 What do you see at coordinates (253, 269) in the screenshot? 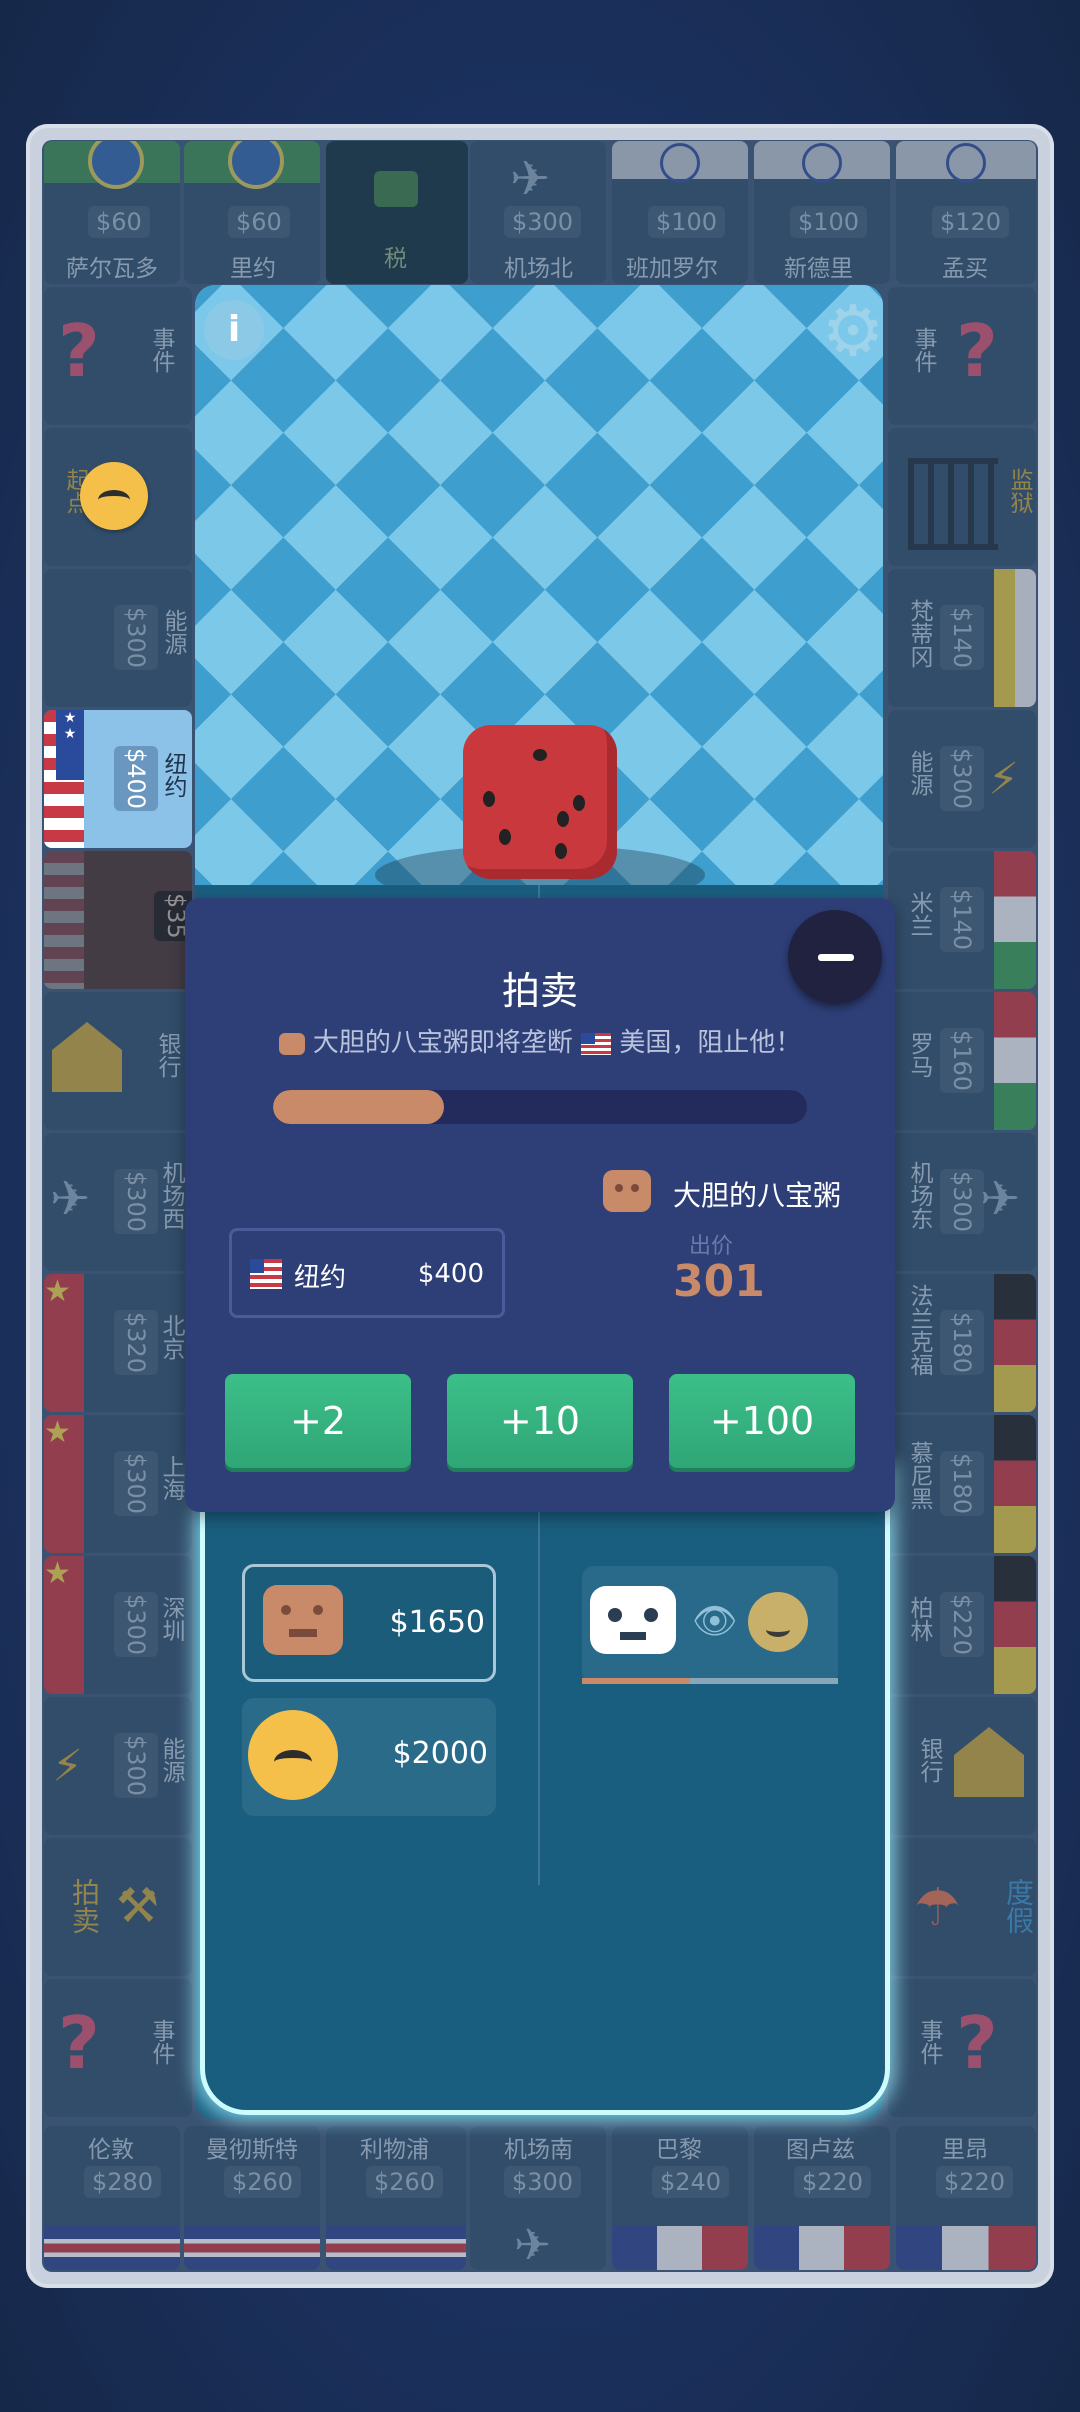
I see `tile-name: 里约` at bounding box center [253, 269].